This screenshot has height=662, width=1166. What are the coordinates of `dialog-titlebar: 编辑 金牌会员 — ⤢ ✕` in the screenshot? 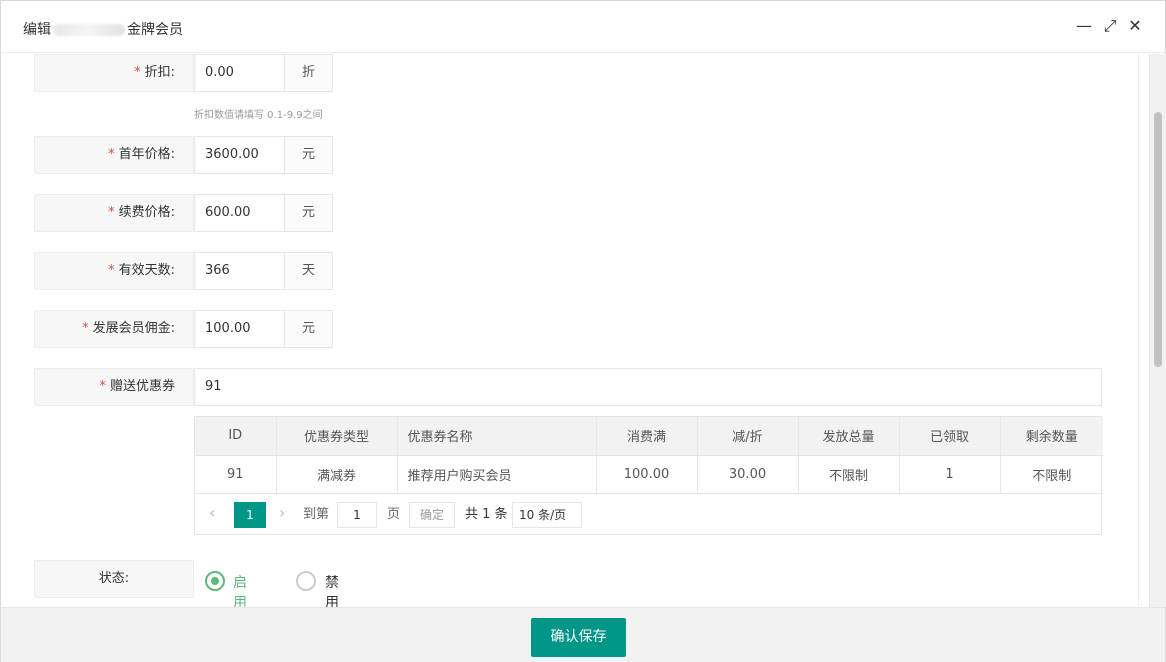 It's located at (583, 27).